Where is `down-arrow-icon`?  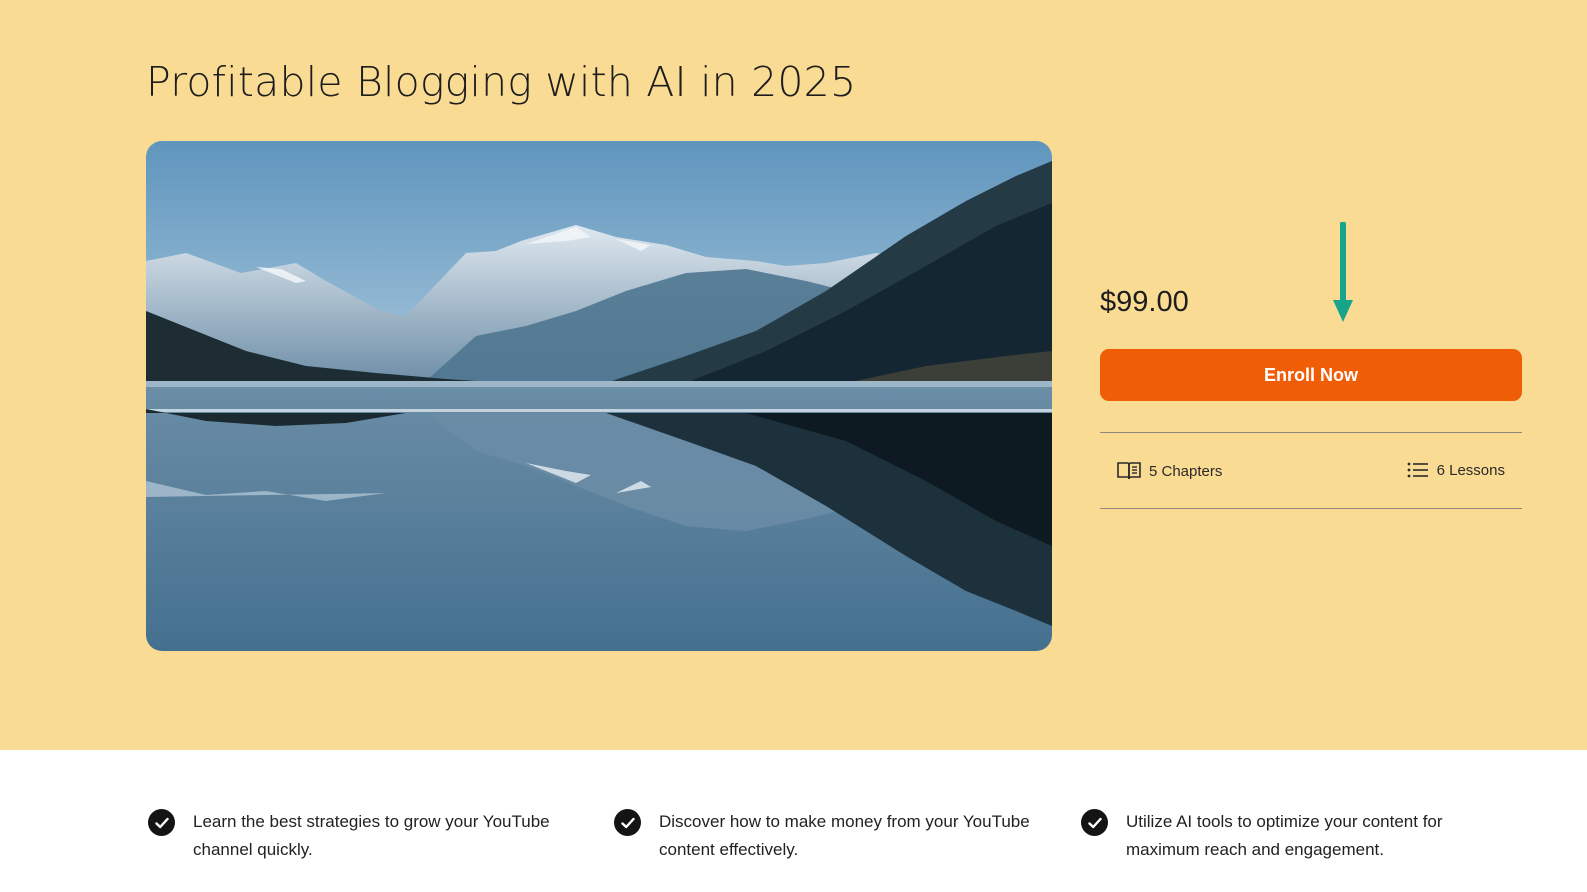
down-arrow-icon is located at coordinates (1343, 272).